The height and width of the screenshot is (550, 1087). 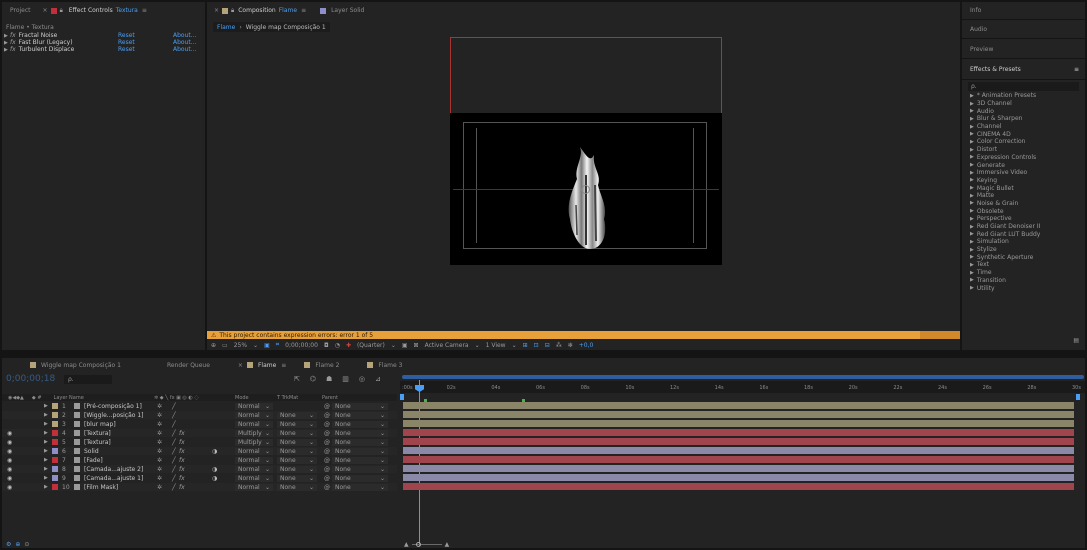 I want to click on work-area-bar, so click(x=743, y=377).